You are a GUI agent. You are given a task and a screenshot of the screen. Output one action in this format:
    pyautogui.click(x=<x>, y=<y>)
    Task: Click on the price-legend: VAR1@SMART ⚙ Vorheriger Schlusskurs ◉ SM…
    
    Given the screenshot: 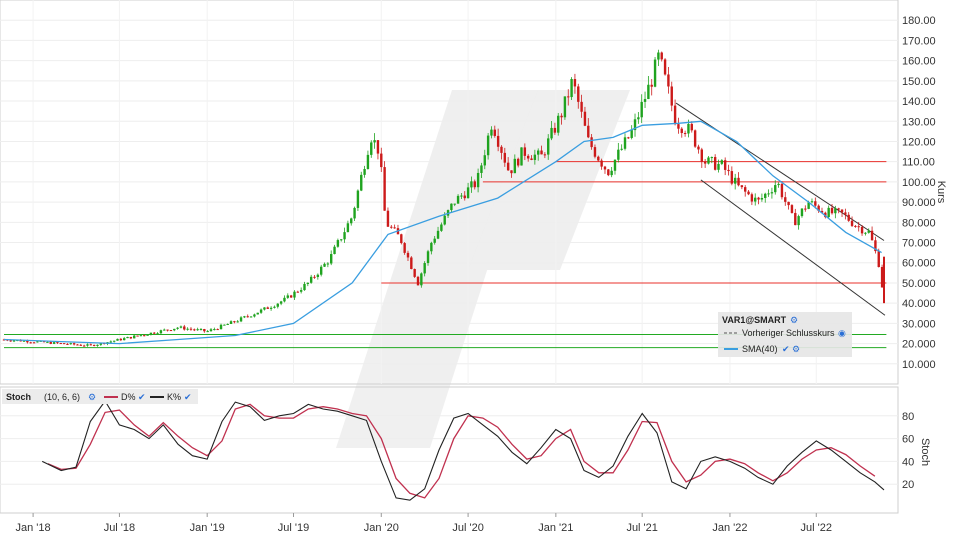 What is the action you would take?
    pyautogui.click(x=785, y=334)
    